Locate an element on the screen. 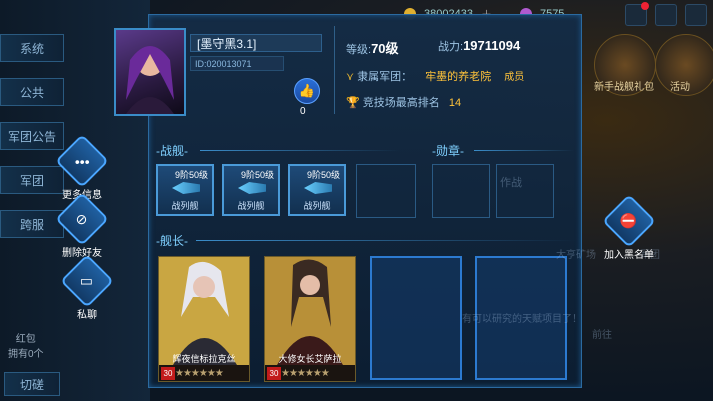 Image resolution: width=713 pixels, height=401 pixels. bg-mine-label: 大亨矿场 is located at coordinates (576, 255).